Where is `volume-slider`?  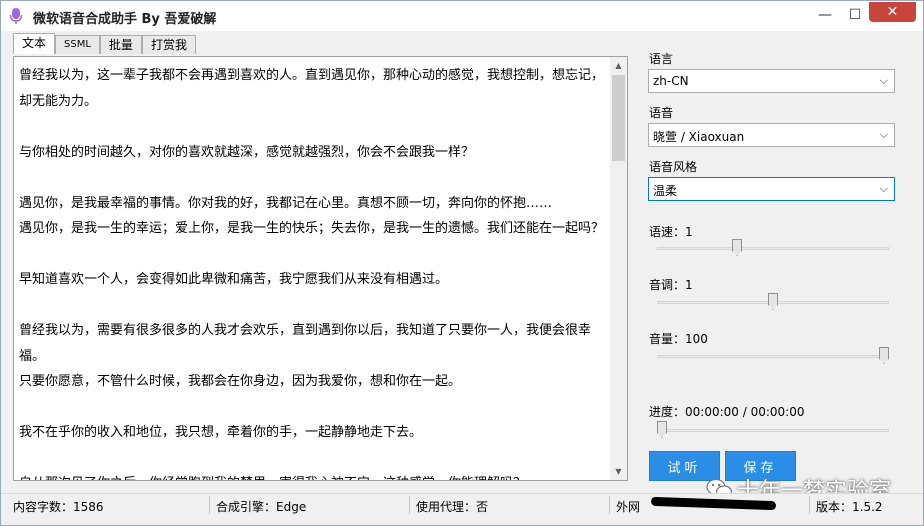 volume-slider is located at coordinates (773, 356).